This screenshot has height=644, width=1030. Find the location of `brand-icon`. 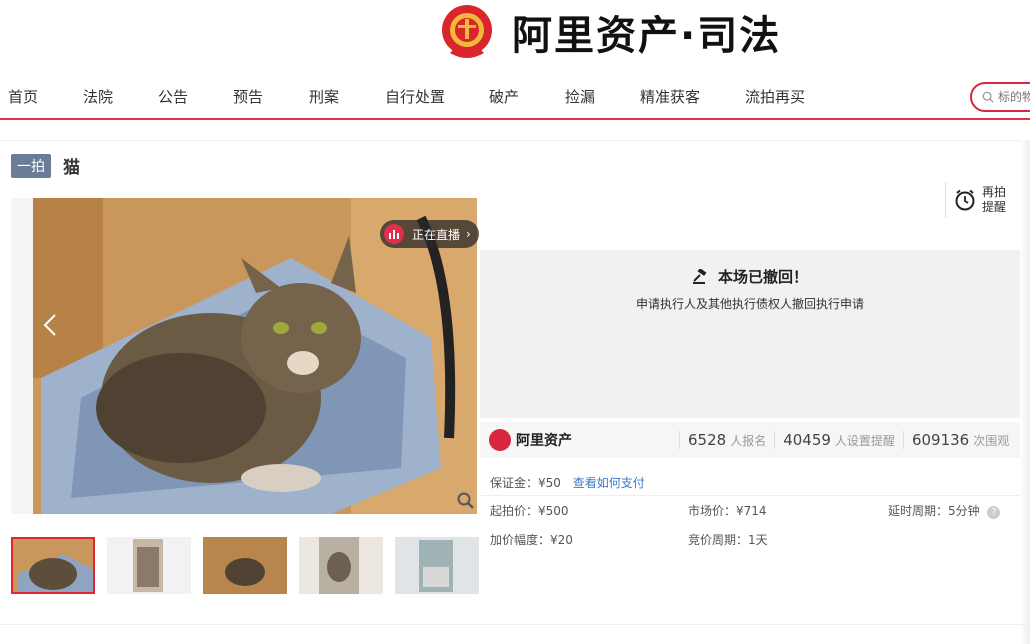

brand-icon is located at coordinates (500, 440).